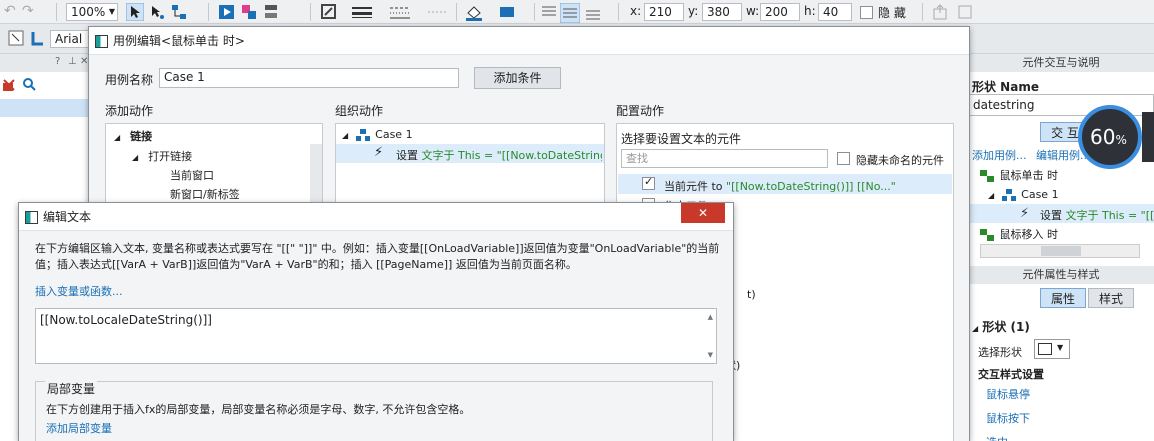 This screenshot has width=1154, height=441. I want to click on event-click-row: 鼠标单击 时, so click(1019, 175).